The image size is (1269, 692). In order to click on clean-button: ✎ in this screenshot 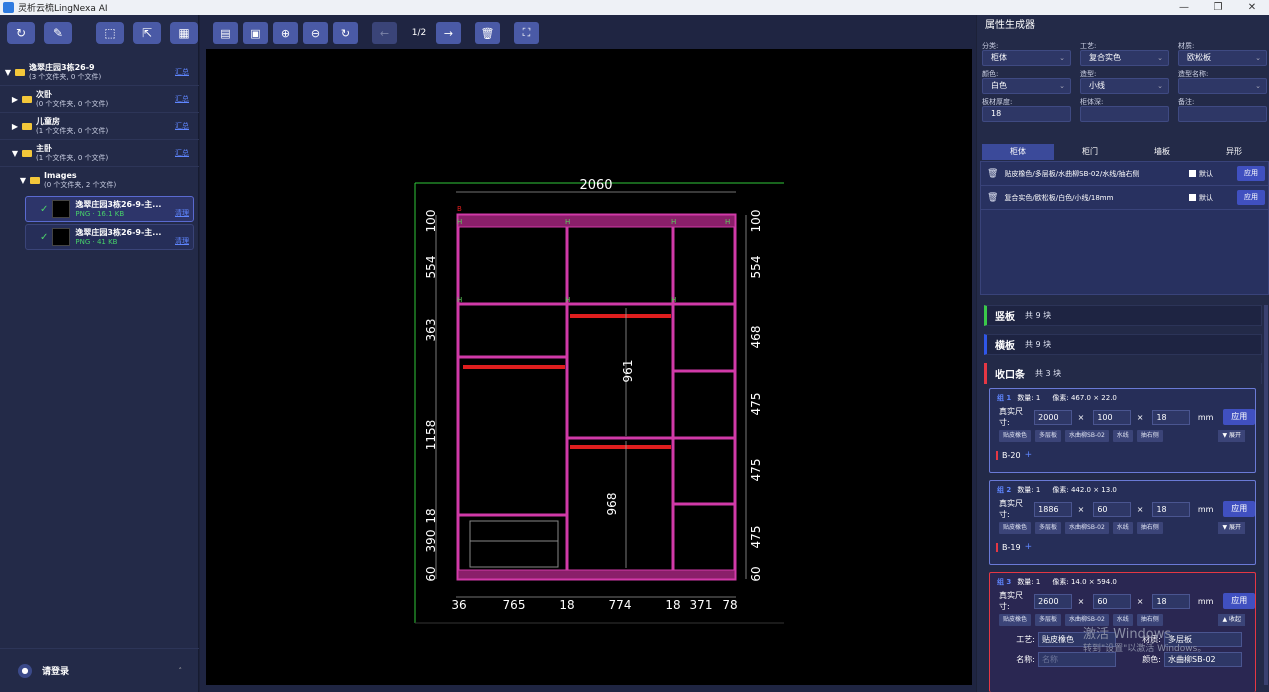, I will do `click(58, 33)`.